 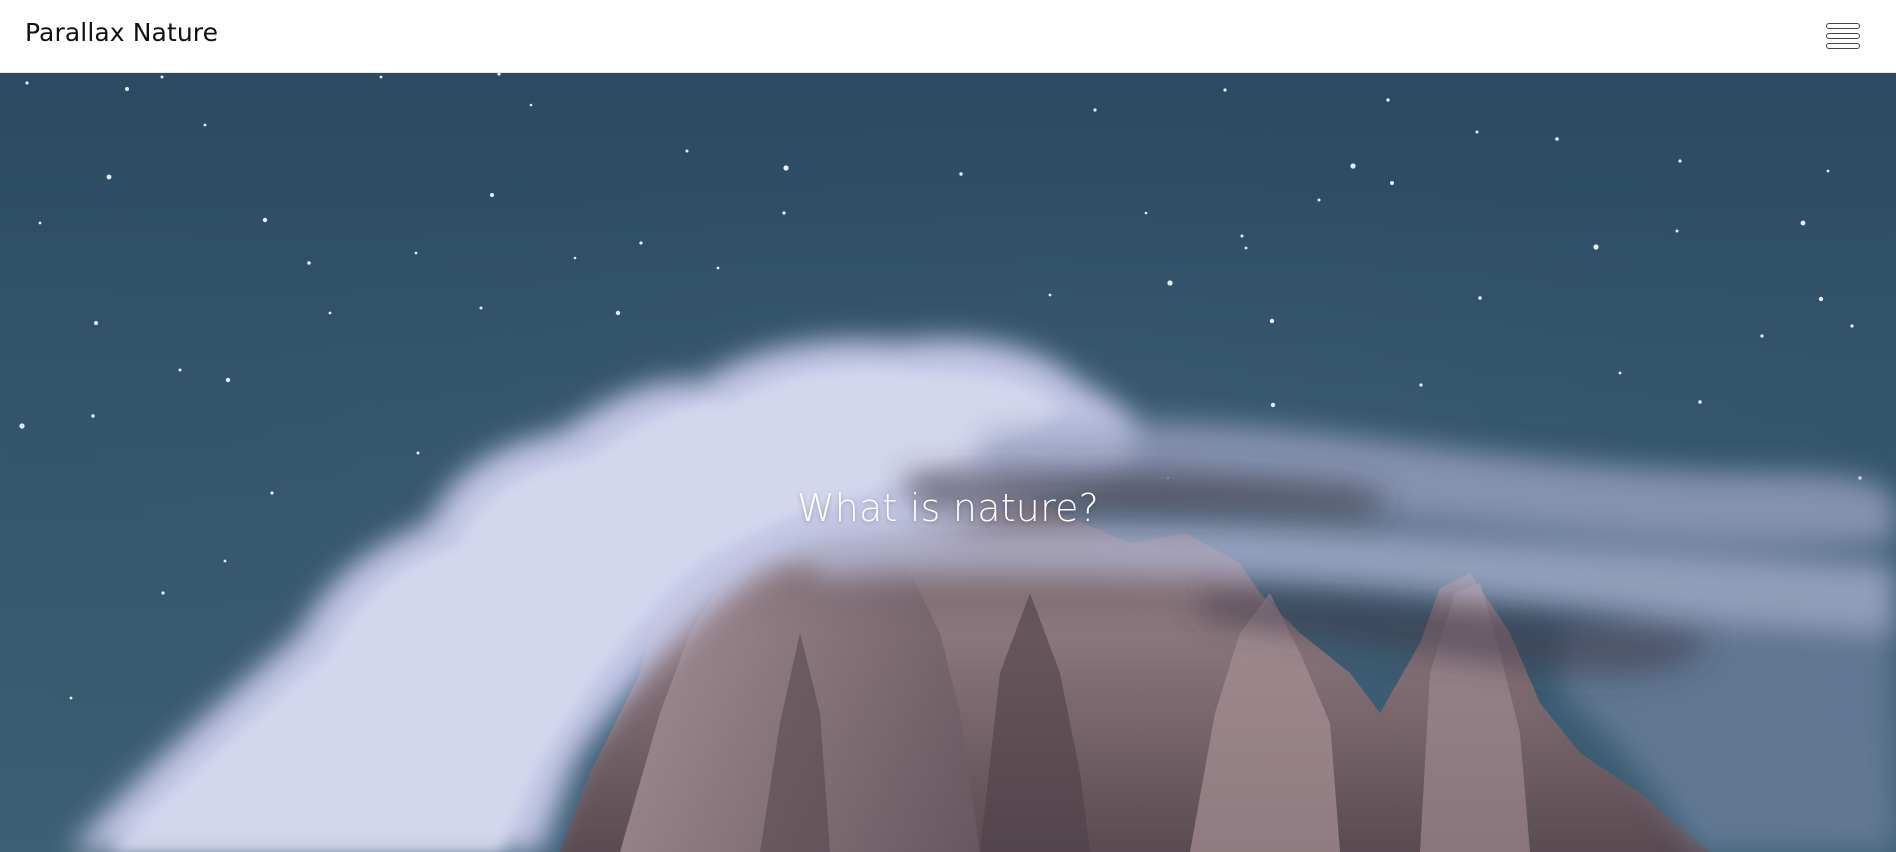 I want to click on menu-bar-bottom, so click(x=1843, y=46).